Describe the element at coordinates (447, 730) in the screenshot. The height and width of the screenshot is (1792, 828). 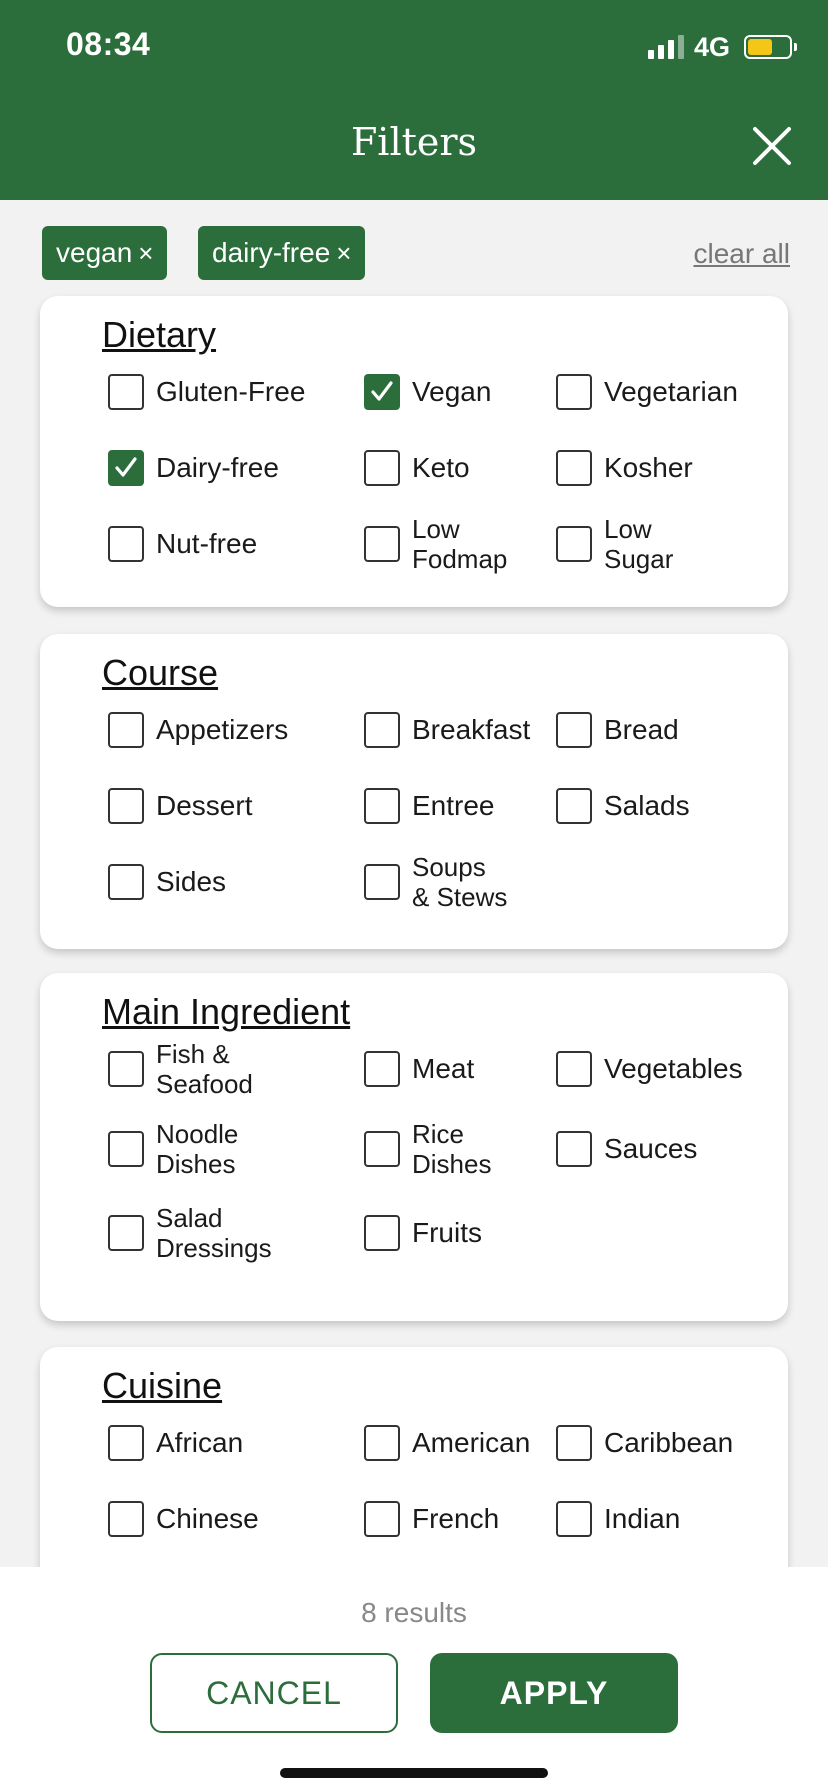
I see `option-breakfast: Breakfast` at that location.